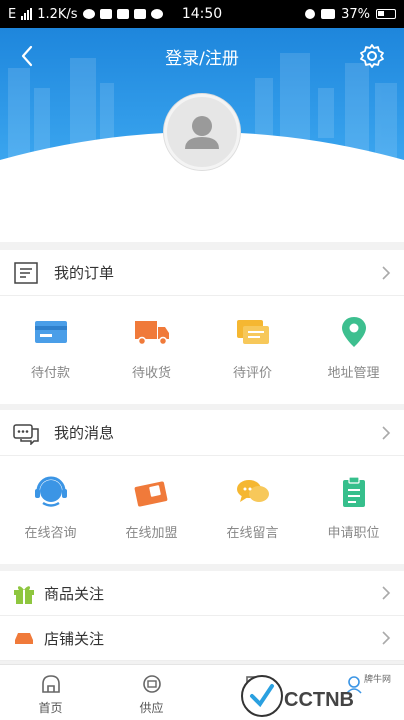  What do you see at coordinates (253, 492) in the screenshot?
I see `chat-bubbles-icon` at bounding box center [253, 492].